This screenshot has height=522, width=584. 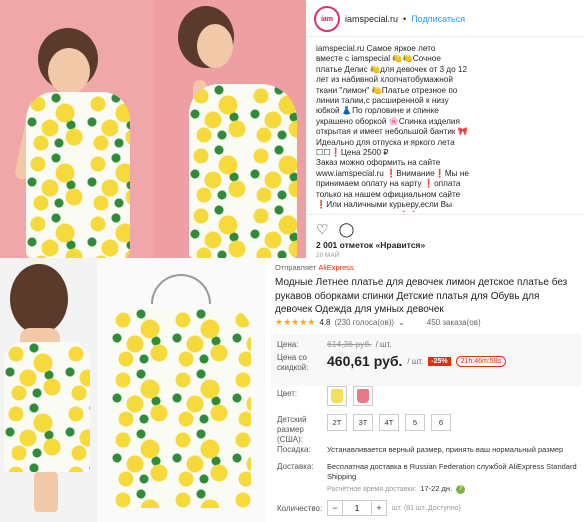 What do you see at coordinates (287, 393) in the screenshot?
I see `color-label: Цвет:` at bounding box center [287, 393].